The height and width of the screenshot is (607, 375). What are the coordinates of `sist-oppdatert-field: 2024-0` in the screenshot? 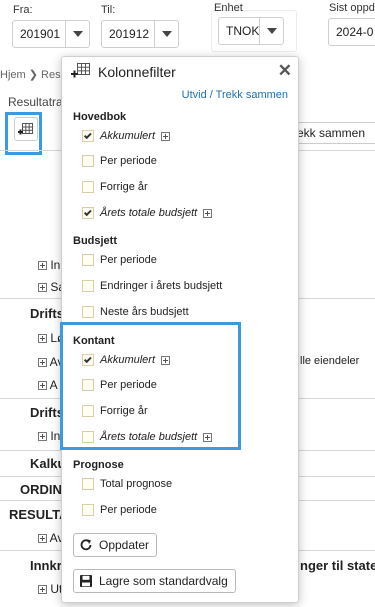 It's located at (351, 32).